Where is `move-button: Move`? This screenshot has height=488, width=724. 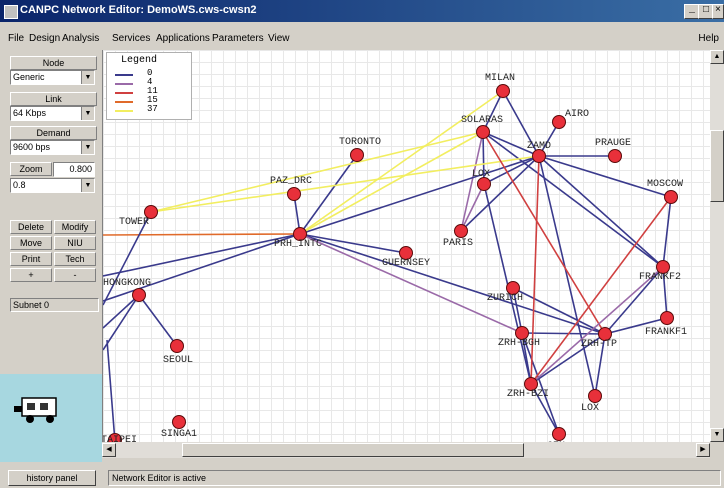
move-button: Move is located at coordinates (31, 243).